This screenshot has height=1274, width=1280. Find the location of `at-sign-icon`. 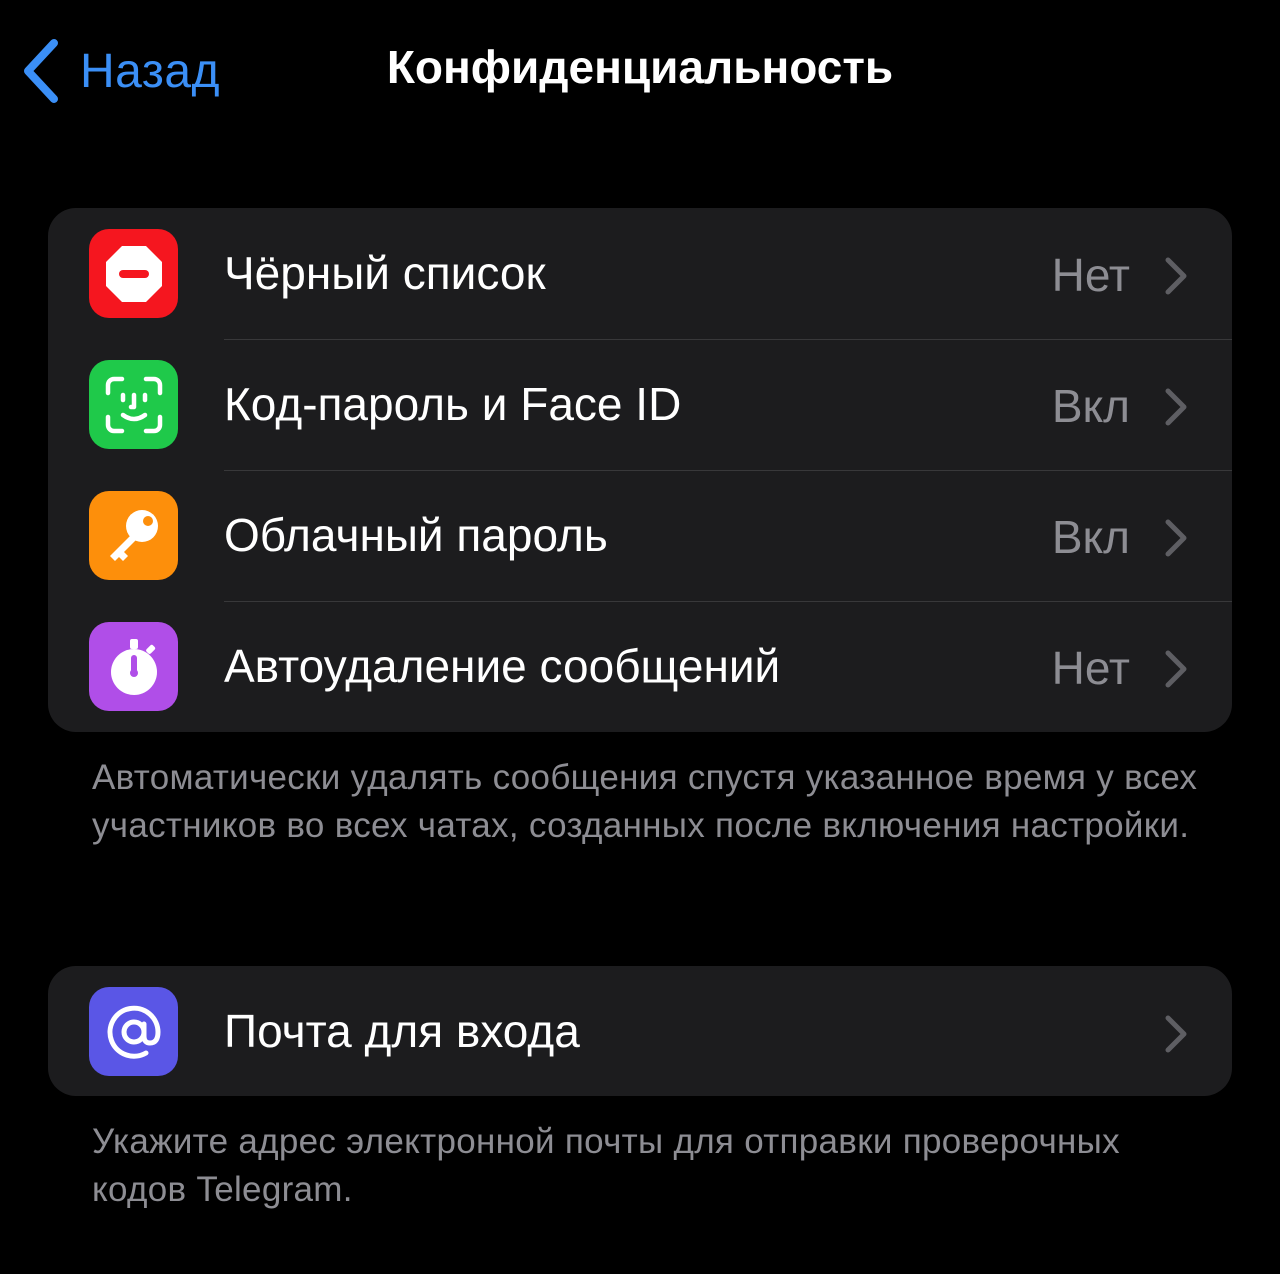

at-sign-icon is located at coordinates (133, 1031).